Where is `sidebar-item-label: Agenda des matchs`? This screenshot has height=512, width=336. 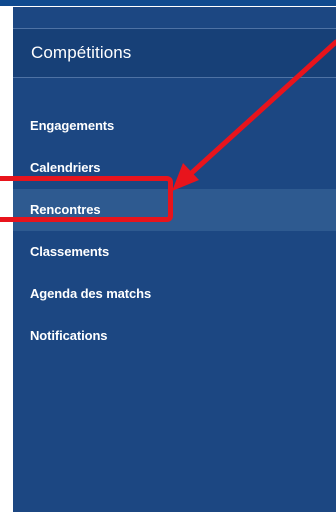
sidebar-item-label: Agenda des matchs is located at coordinates (91, 293).